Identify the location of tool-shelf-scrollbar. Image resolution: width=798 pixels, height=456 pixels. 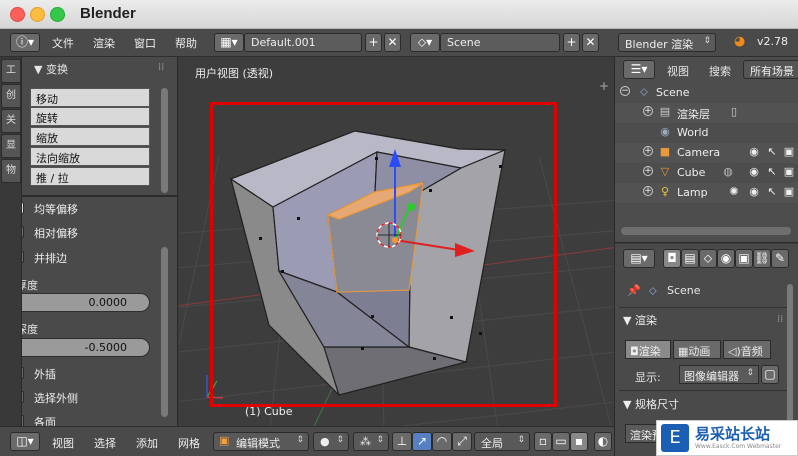
(164, 140).